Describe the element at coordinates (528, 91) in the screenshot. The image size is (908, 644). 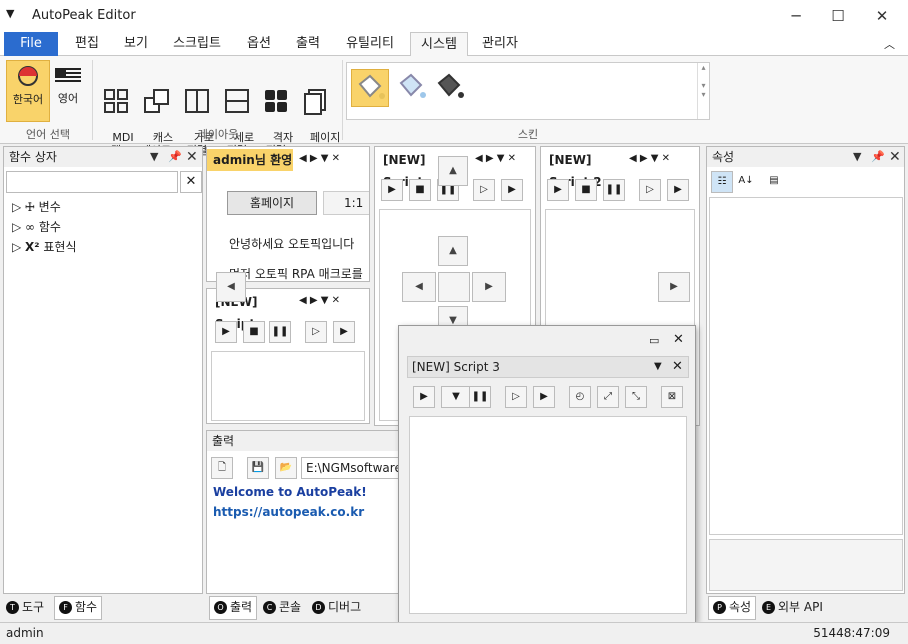
I see `skin-gallery: ▴ ▾ ▾` at that location.